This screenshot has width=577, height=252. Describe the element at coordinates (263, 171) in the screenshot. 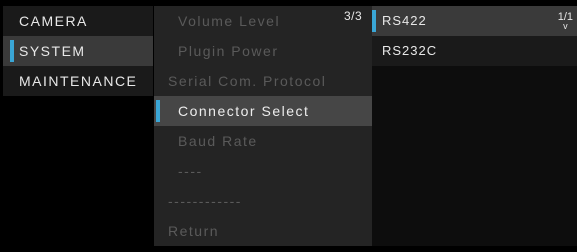

I see `submenu-placeholder: ----` at that location.